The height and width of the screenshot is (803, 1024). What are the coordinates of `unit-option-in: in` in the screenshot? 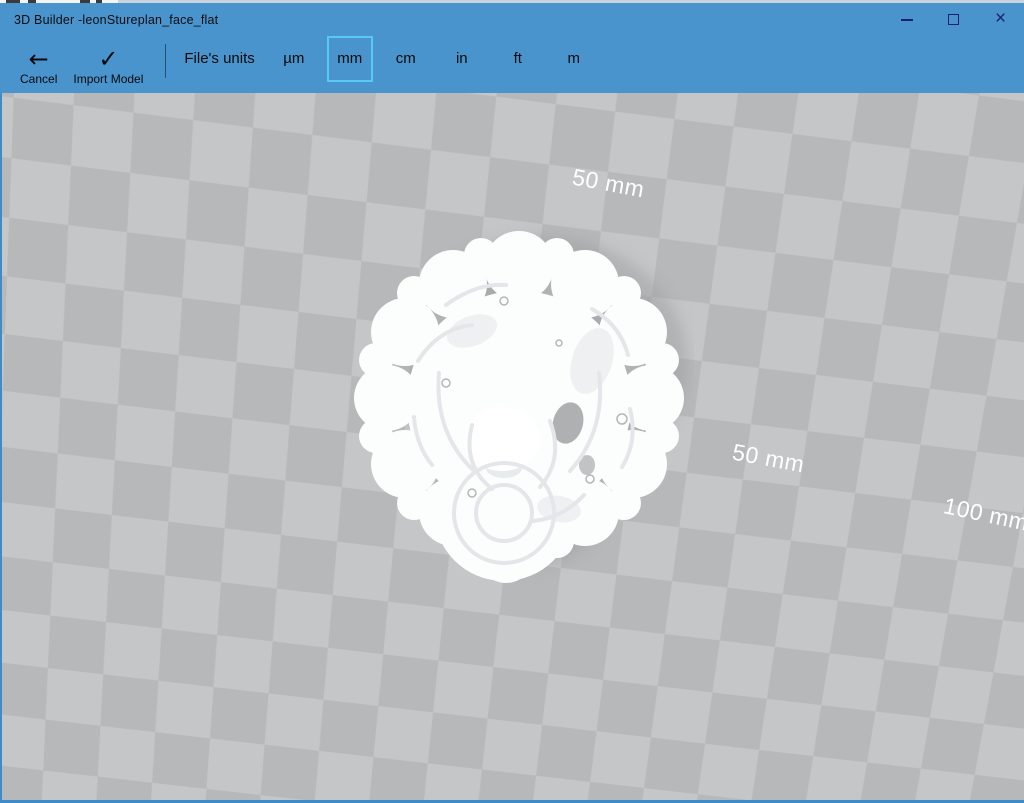 It's located at (462, 59).